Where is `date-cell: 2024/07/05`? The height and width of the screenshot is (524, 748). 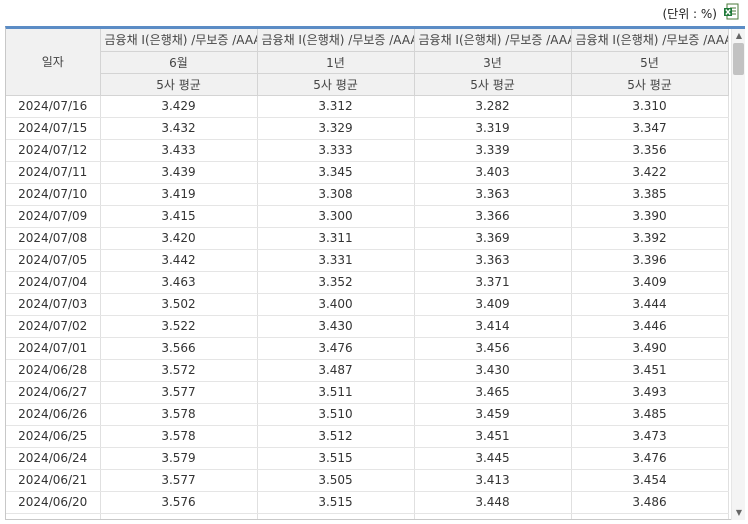 date-cell: 2024/07/05 is located at coordinates (53, 260).